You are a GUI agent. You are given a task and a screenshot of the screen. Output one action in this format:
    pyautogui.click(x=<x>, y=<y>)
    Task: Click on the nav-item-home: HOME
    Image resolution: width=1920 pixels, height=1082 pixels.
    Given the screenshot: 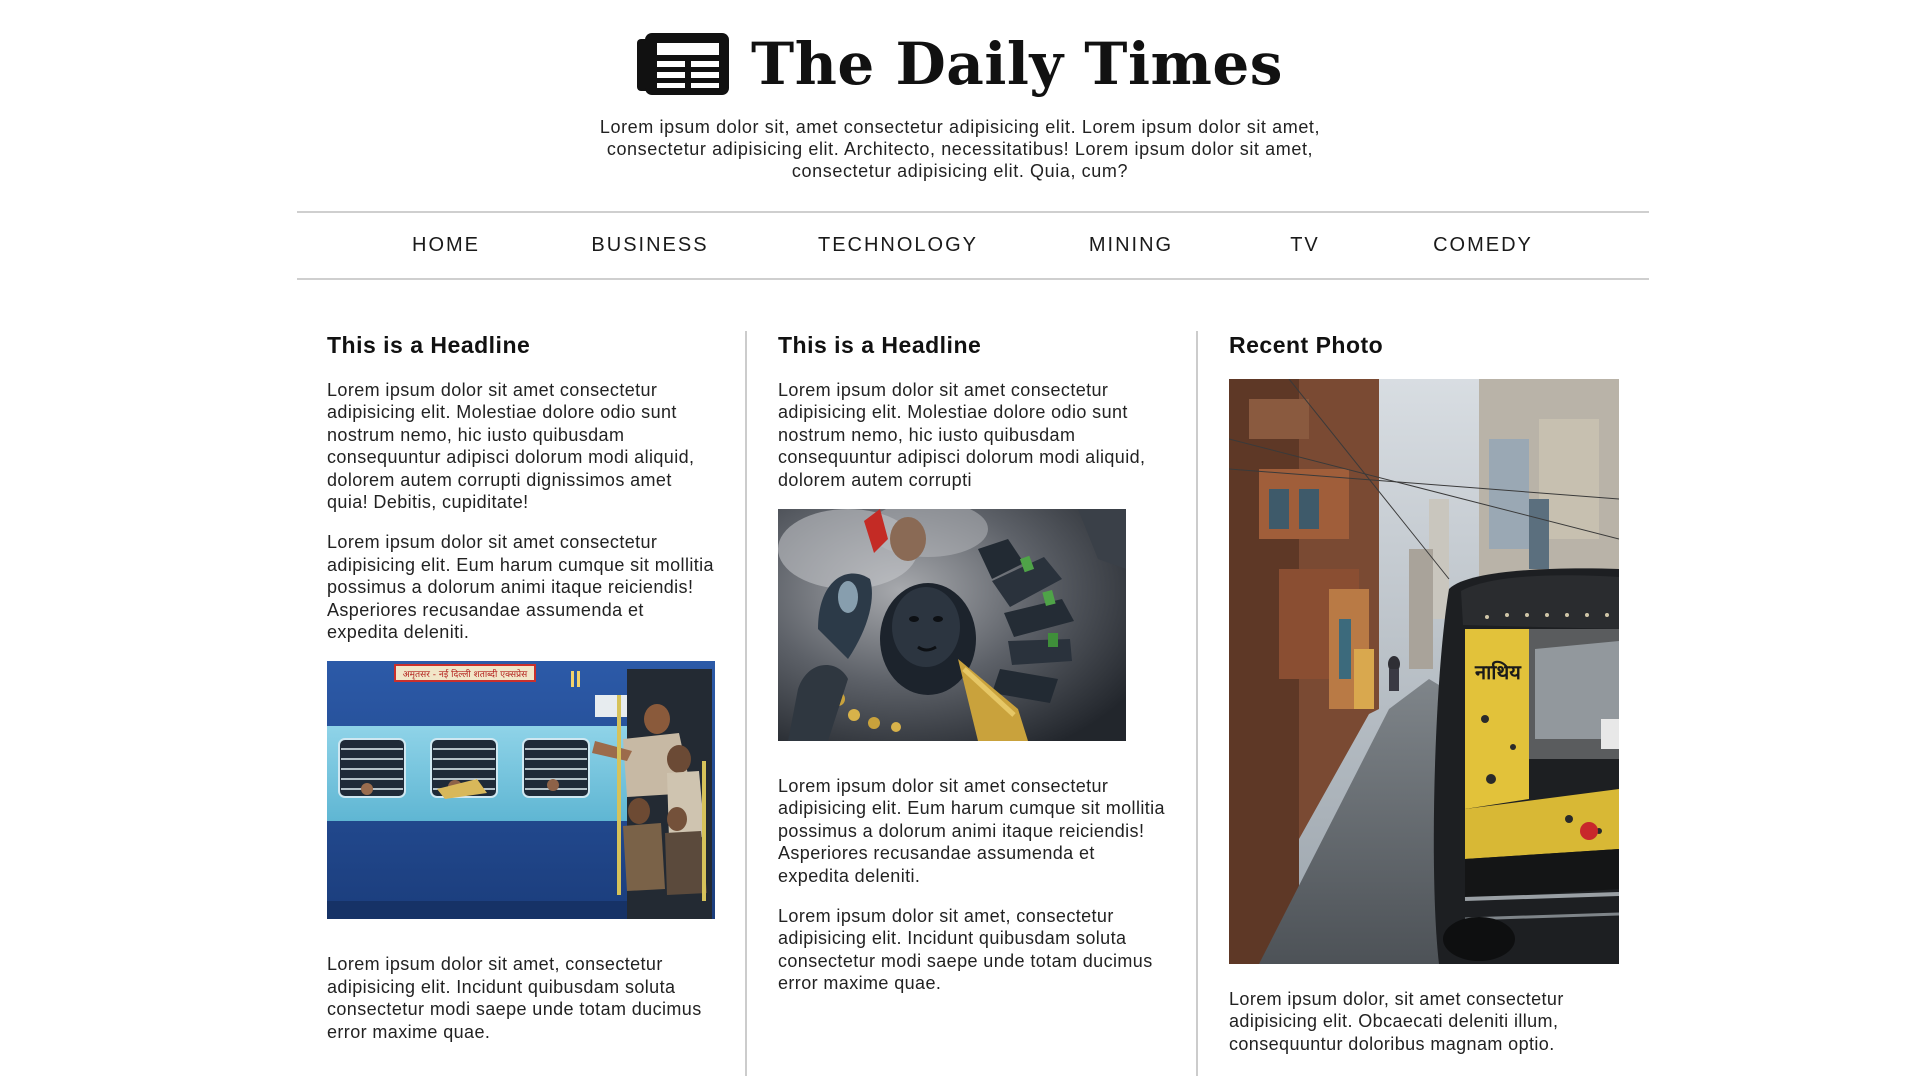 What is the action you would take?
    pyautogui.click(x=446, y=245)
    